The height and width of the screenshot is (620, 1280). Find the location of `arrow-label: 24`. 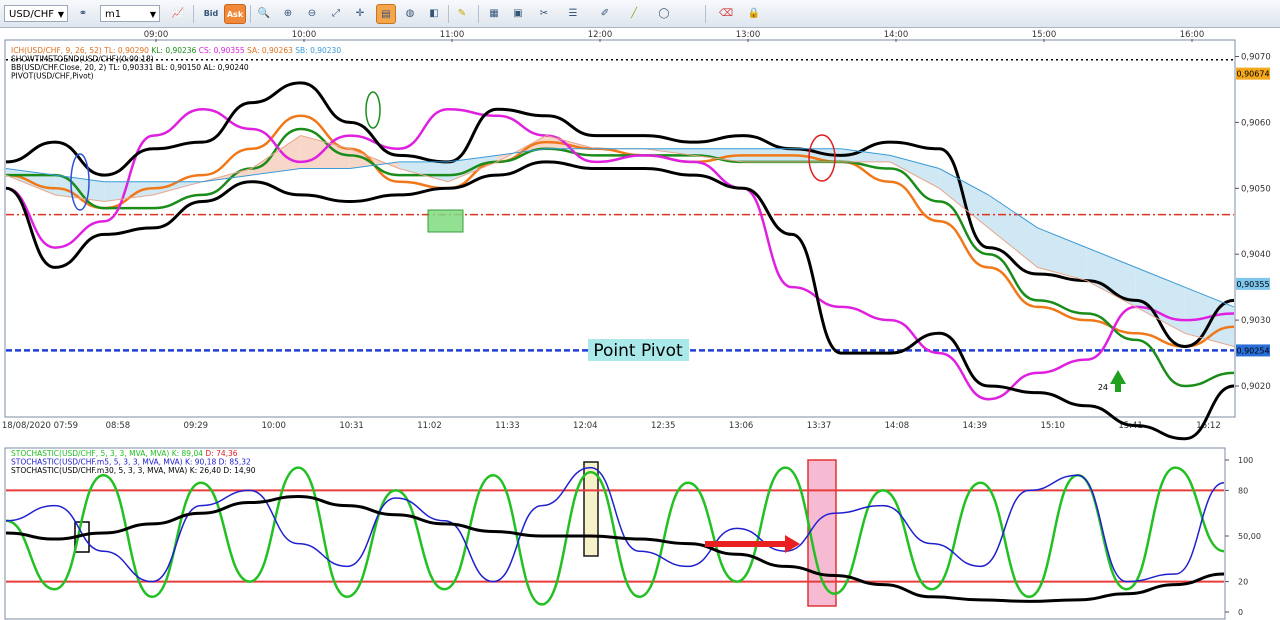

arrow-label: 24 is located at coordinates (1103, 387).